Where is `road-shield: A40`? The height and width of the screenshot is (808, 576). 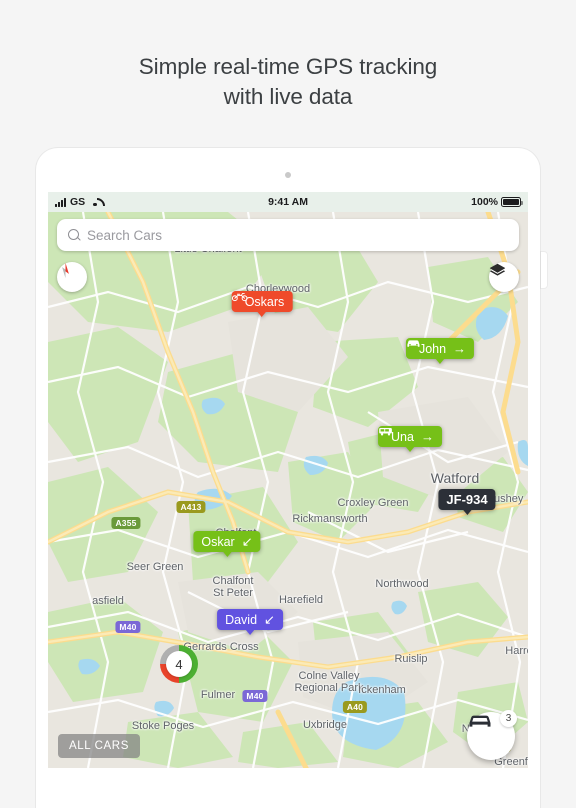
road-shield: A40 is located at coordinates (355, 707).